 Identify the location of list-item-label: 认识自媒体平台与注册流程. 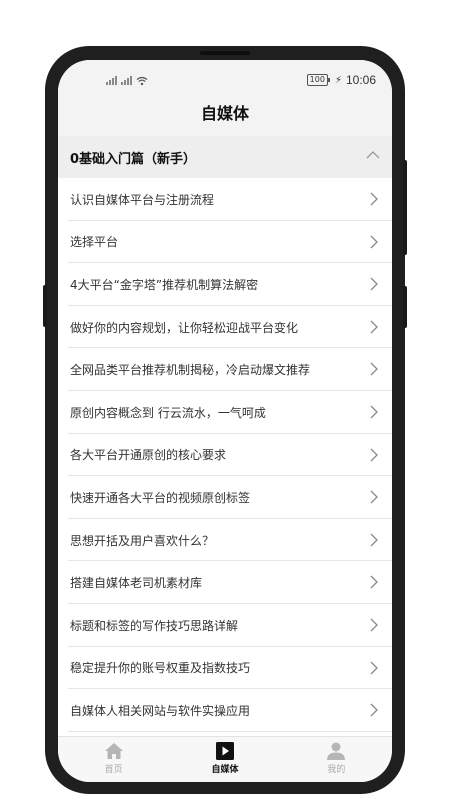
(142, 199).